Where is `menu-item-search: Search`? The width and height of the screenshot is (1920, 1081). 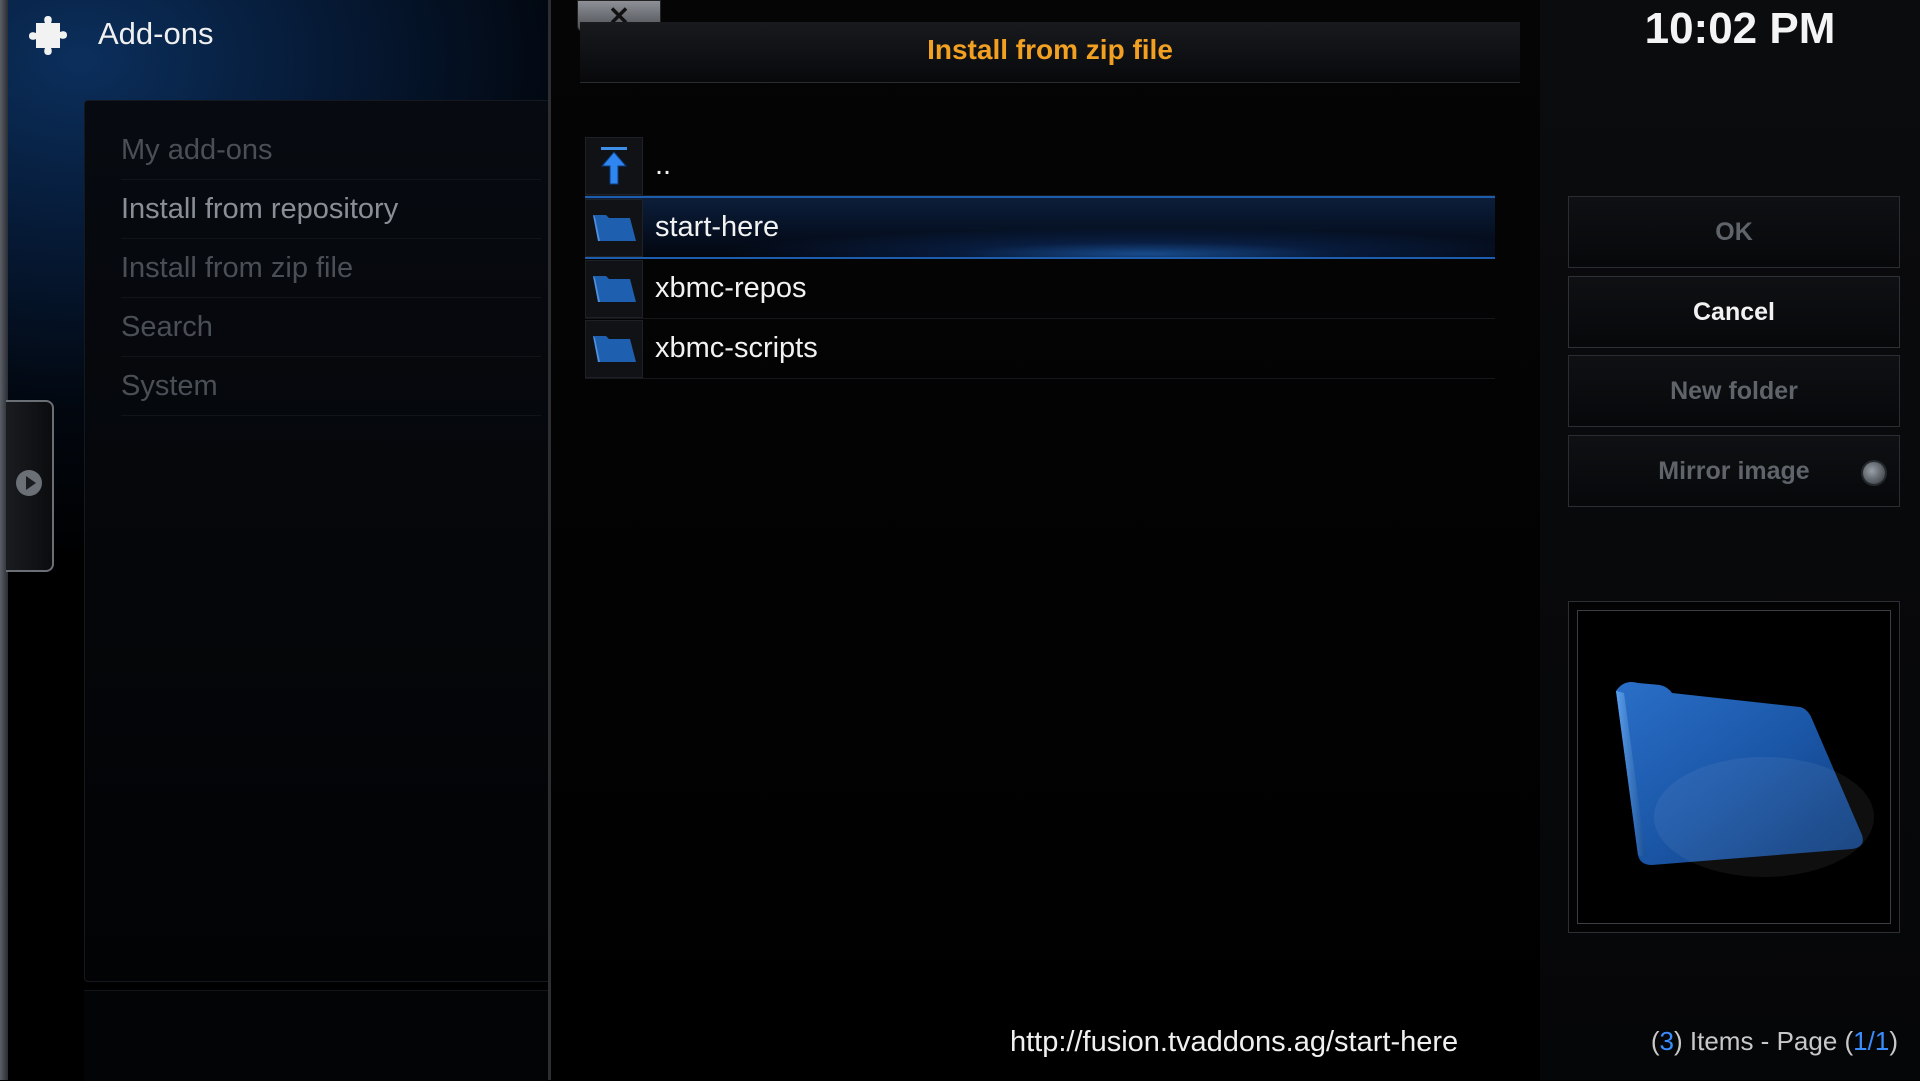 menu-item-search: Search is located at coordinates (331, 327).